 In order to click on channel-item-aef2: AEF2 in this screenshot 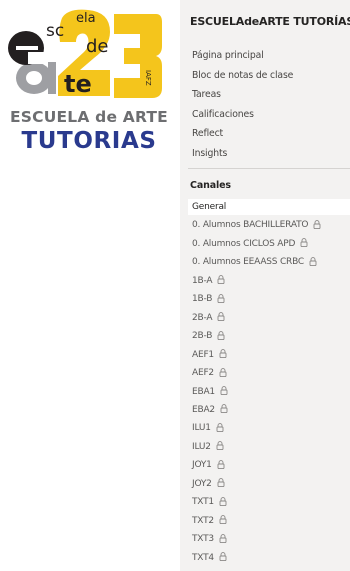, I will do `click(209, 373)`.